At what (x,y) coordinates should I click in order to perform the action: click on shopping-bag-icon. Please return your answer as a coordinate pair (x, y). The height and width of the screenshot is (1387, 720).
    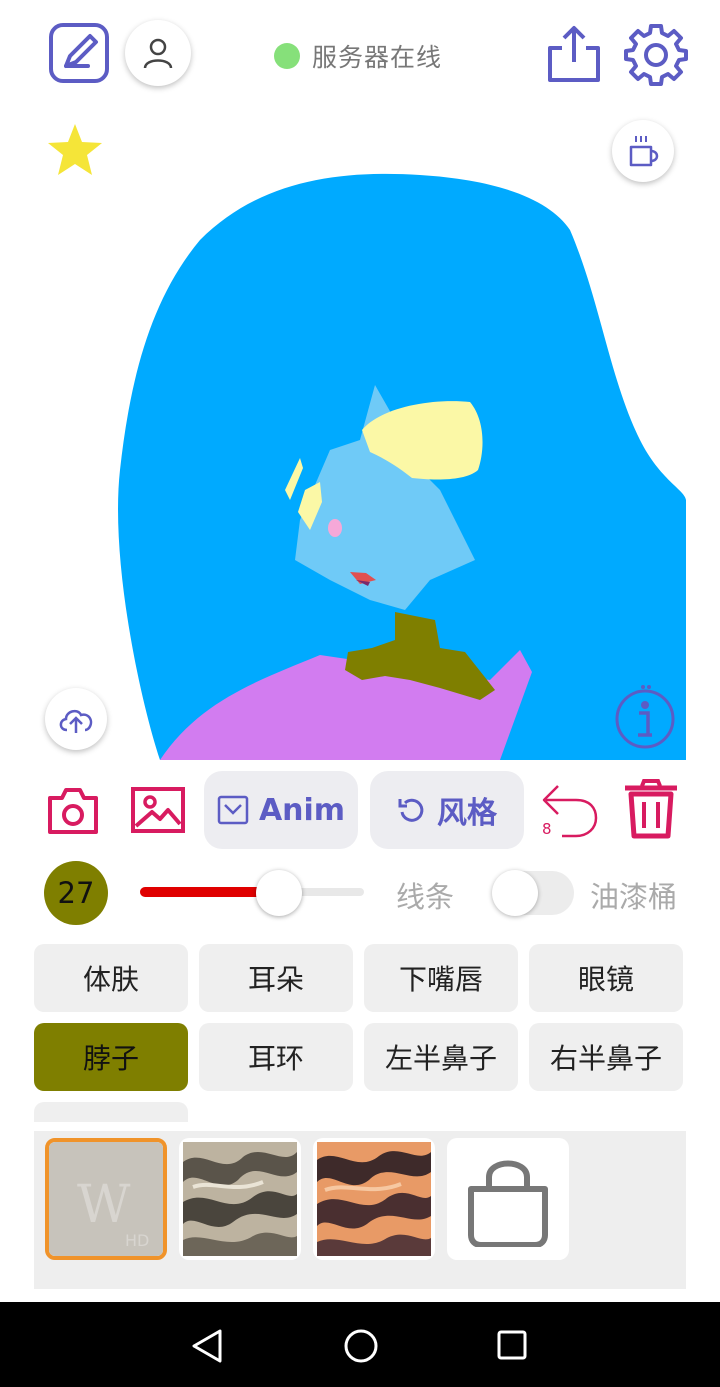
    Looking at the image, I should click on (508, 1203).